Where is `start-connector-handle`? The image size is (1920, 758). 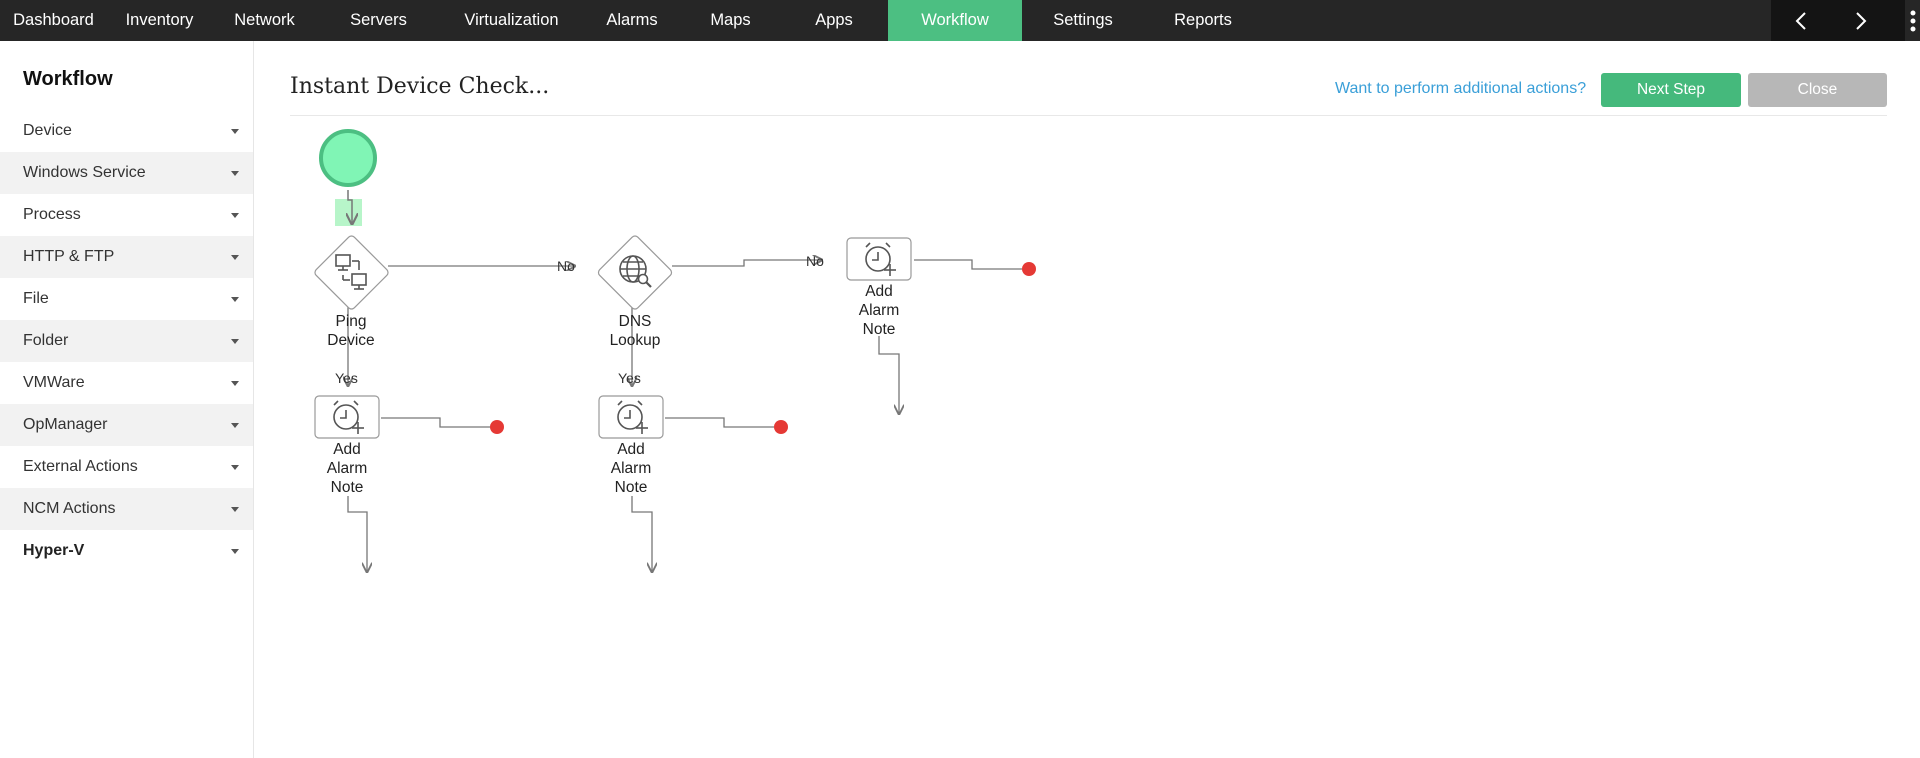 start-connector-handle is located at coordinates (348, 212).